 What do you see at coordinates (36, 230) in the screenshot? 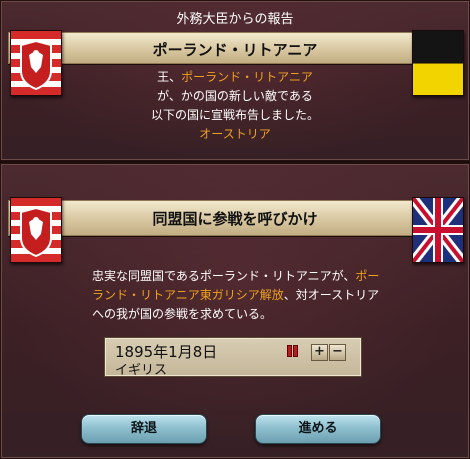
I see `poland-lithuania-flag-icon` at bounding box center [36, 230].